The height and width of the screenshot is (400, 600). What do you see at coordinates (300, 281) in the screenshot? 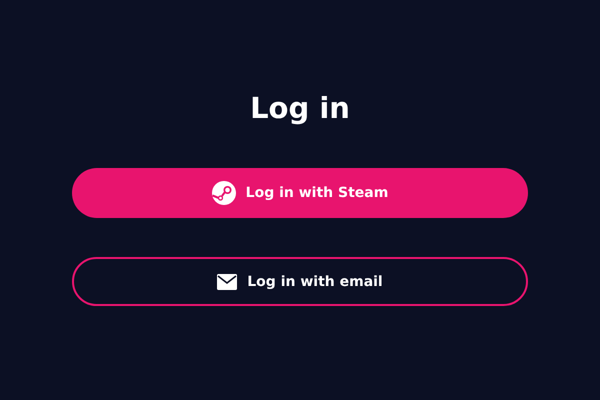
I see `login-button: Log in with email` at bounding box center [300, 281].